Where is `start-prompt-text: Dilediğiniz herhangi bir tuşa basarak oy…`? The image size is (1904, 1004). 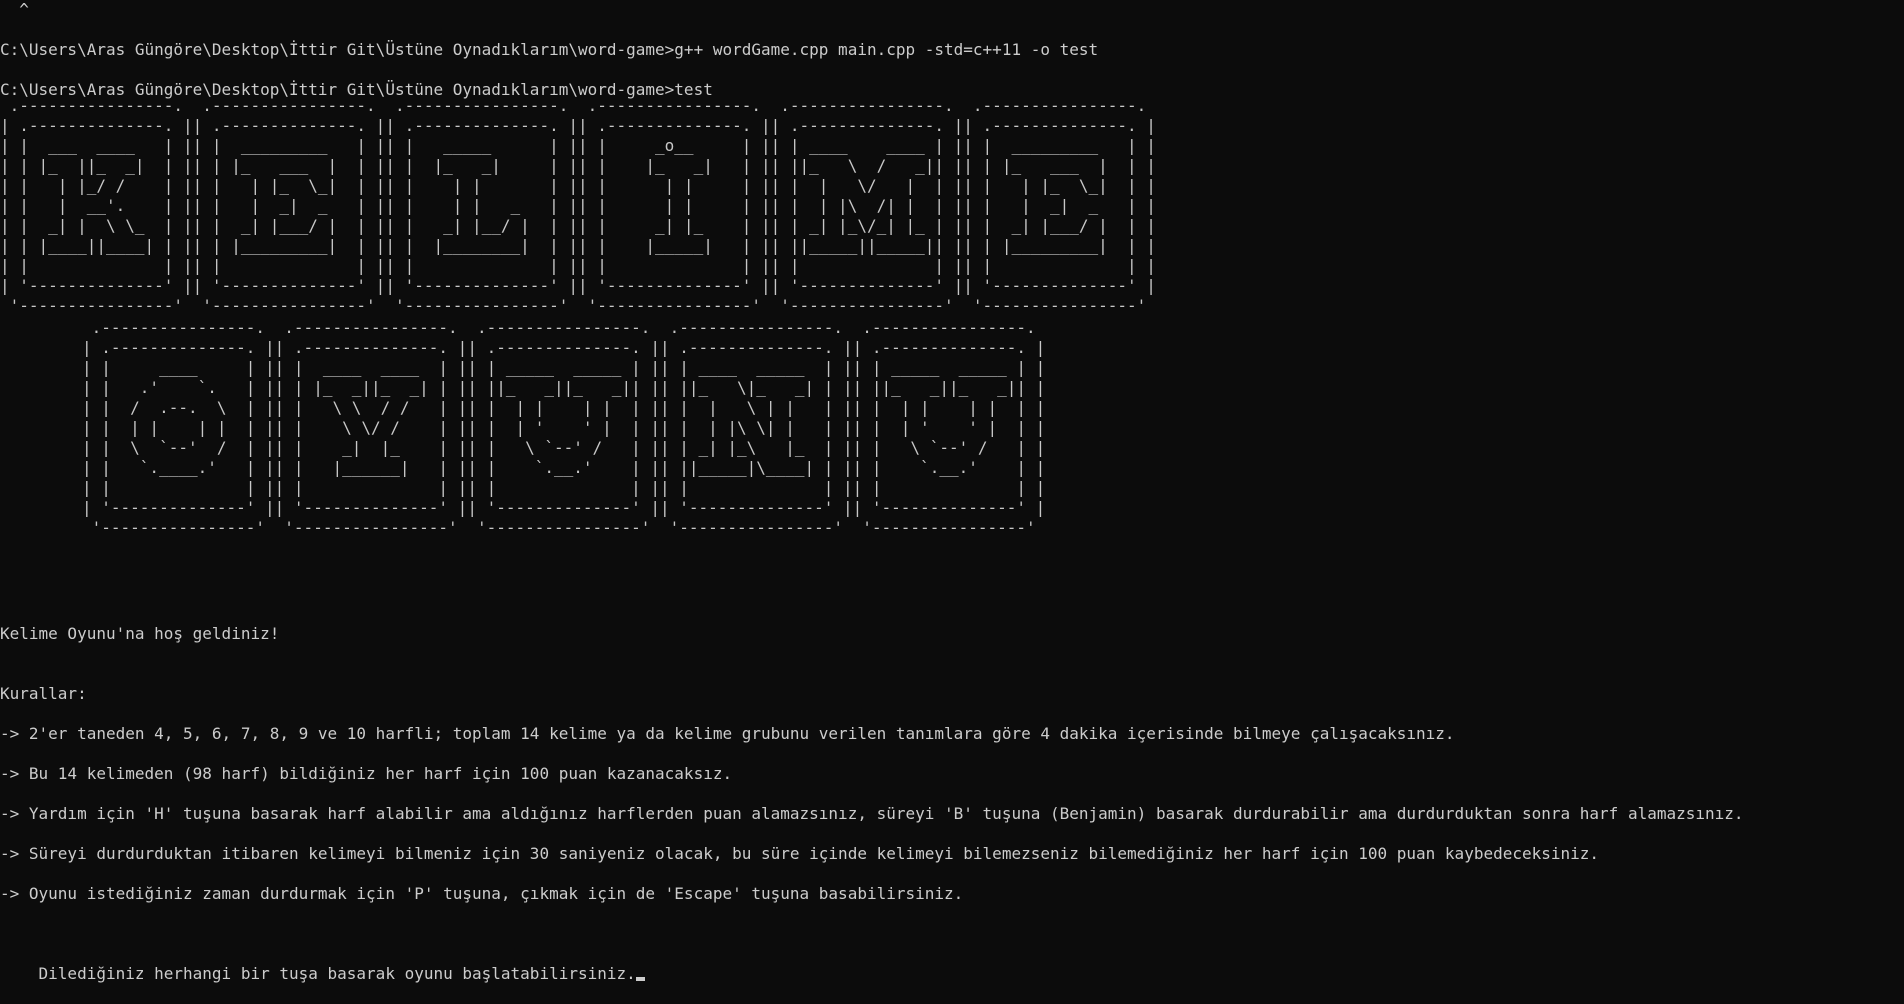
start-prompt-text: Dilediğiniz herhangi bir tuşa basarak oy… is located at coordinates (337, 973).